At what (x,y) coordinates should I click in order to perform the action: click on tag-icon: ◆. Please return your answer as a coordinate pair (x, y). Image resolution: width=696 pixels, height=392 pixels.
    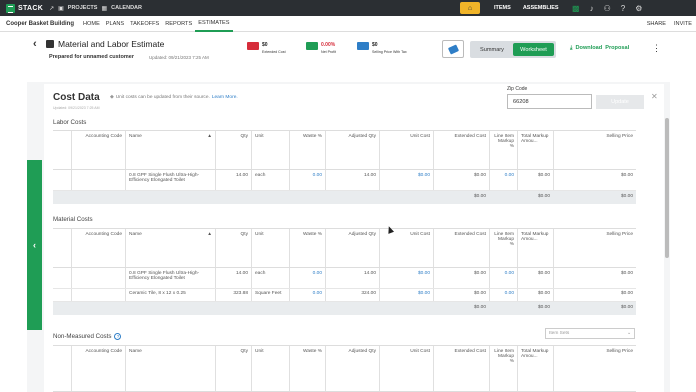
    Looking at the image, I should click on (112, 97).